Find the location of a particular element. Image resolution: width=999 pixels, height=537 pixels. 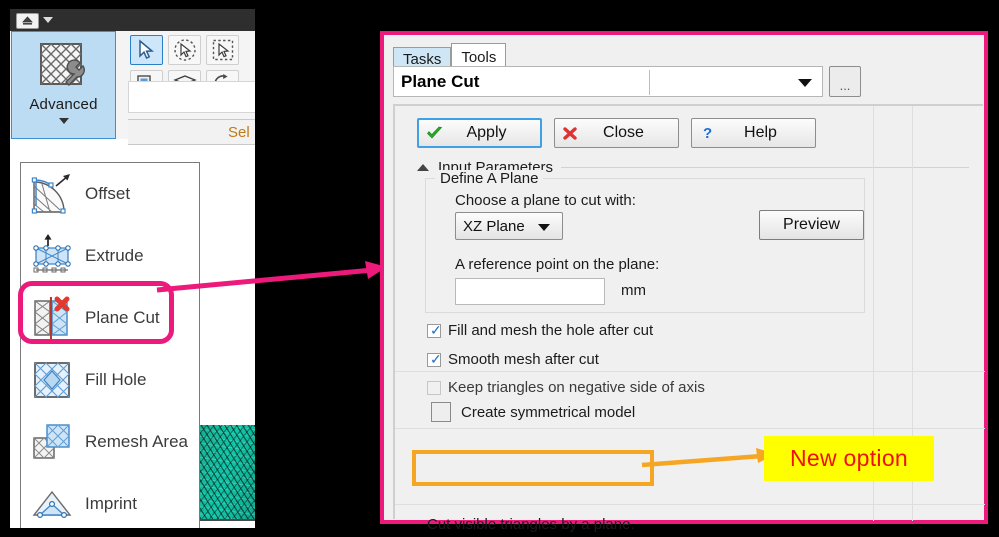

new-option-callout: New option is located at coordinates (849, 458).